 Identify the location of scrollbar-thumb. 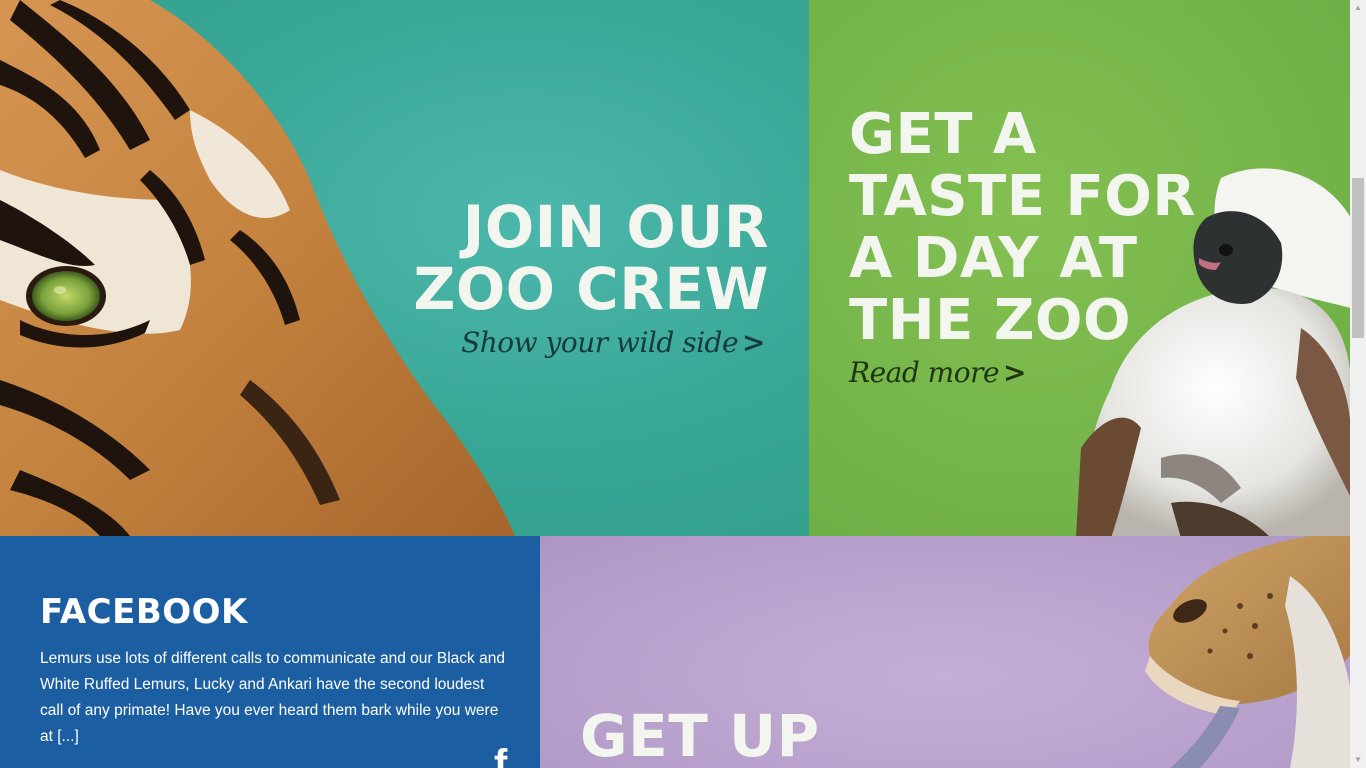
(1358, 258).